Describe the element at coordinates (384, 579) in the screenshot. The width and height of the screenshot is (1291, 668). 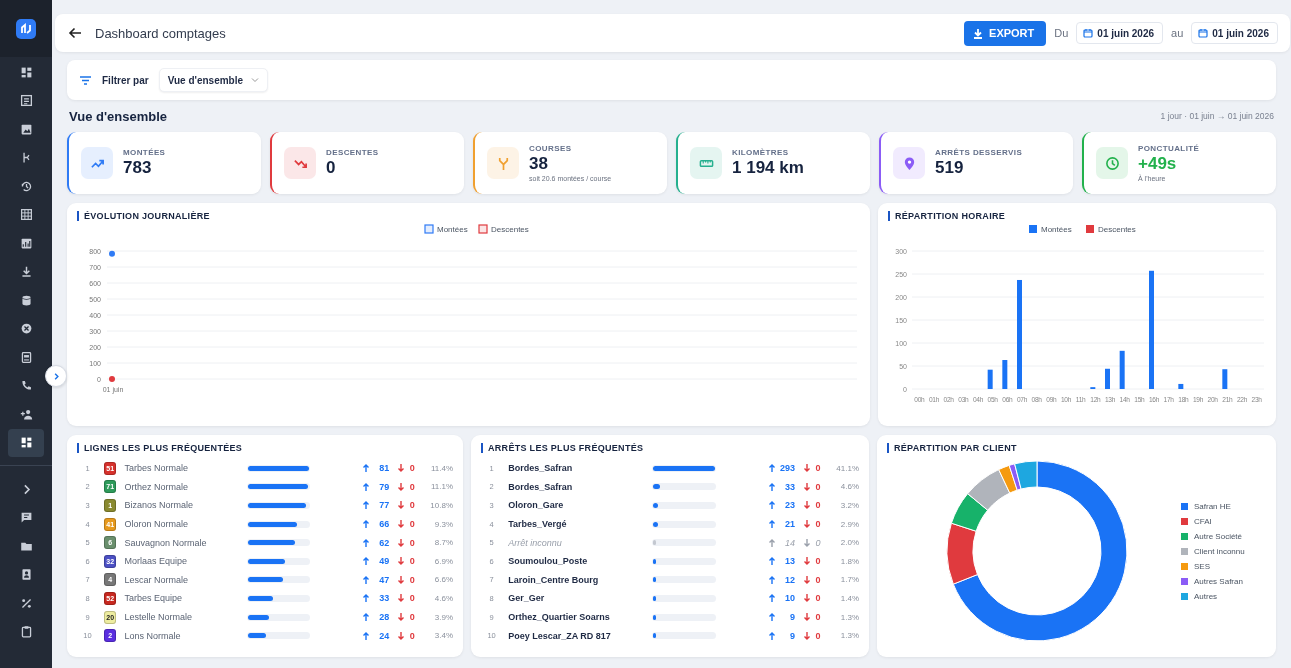
I see `boardings-count: 47` at that location.